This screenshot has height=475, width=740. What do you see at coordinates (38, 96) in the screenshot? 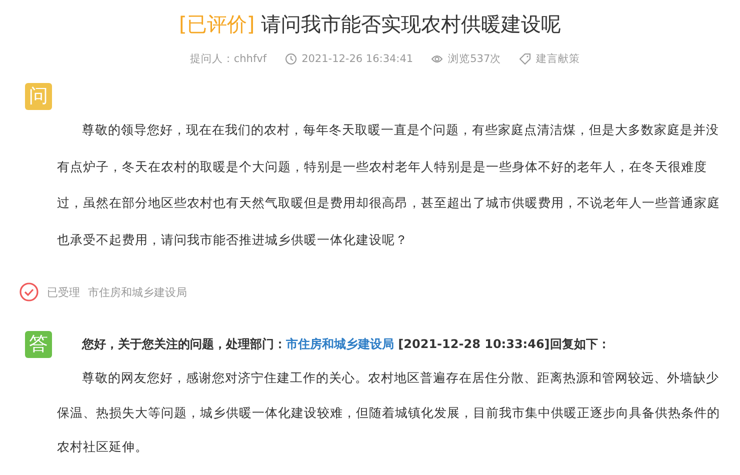
I see `question-badge: 问` at bounding box center [38, 96].